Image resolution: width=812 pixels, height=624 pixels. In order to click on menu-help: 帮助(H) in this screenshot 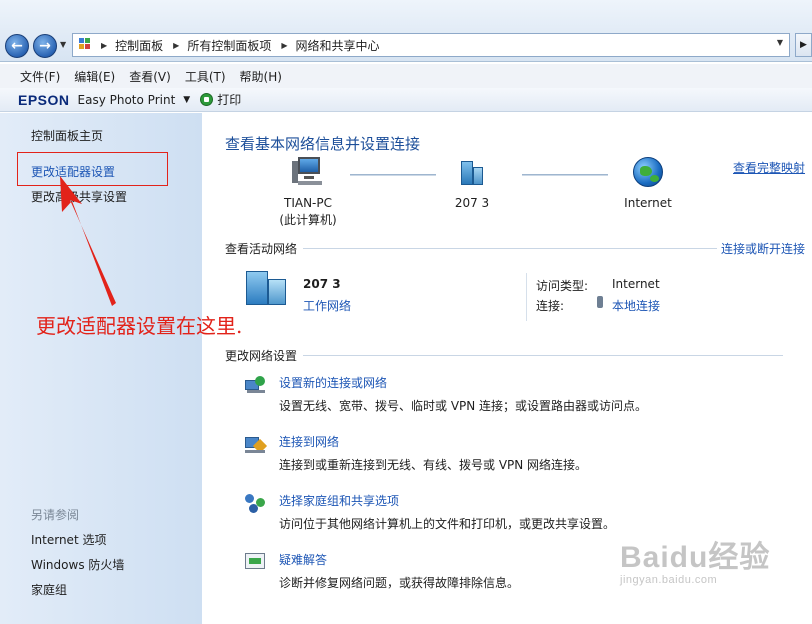, I will do `click(261, 76)`.